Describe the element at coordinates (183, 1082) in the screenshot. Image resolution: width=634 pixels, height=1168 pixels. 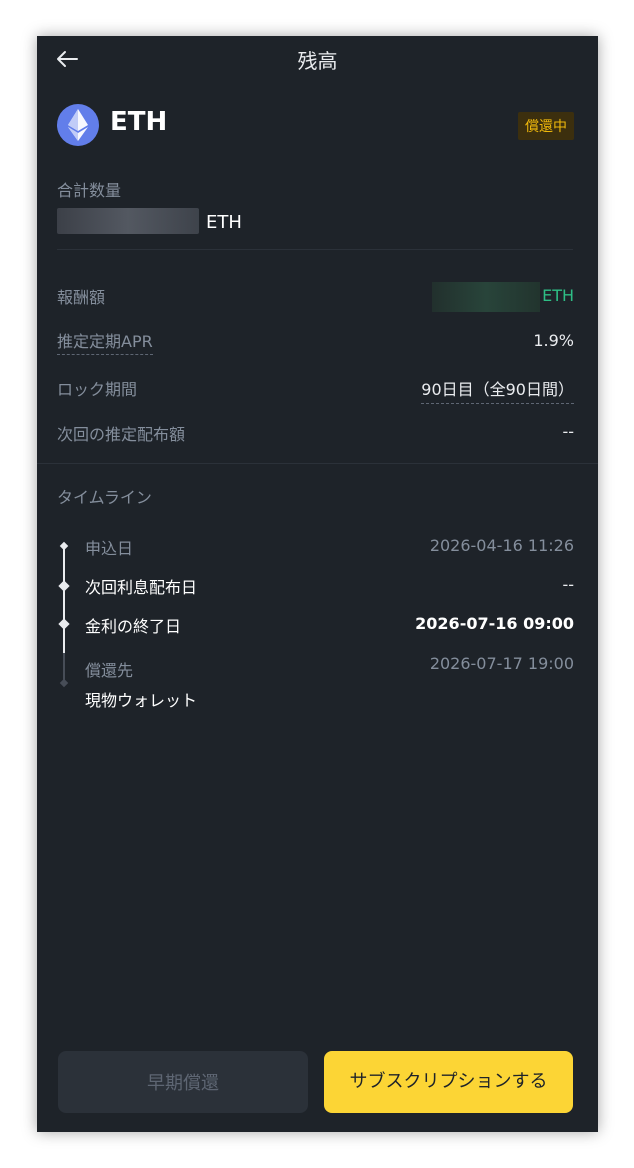
I see `early-redeem-button: 早期償還` at that location.